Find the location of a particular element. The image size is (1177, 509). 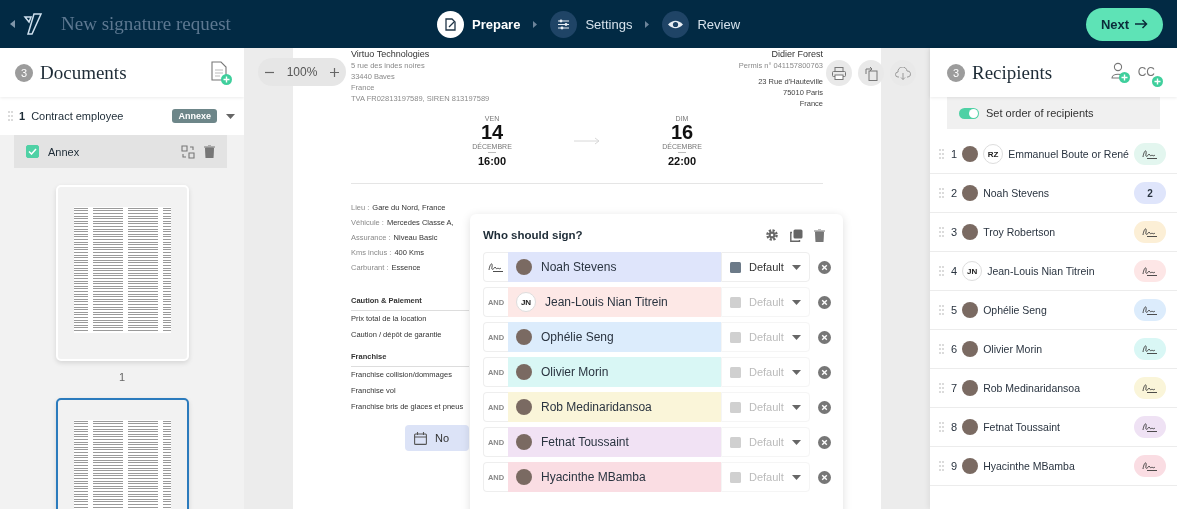

order-badge: 2 is located at coordinates (1150, 193).